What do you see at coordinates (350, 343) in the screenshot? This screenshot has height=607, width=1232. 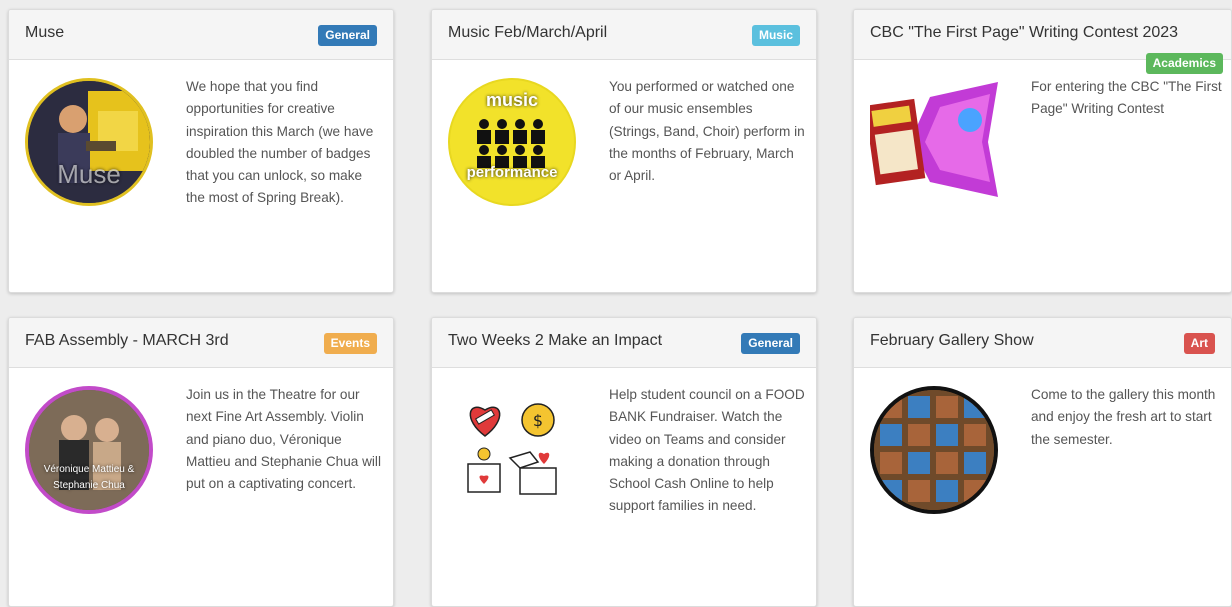 I see `category-badge: Events` at bounding box center [350, 343].